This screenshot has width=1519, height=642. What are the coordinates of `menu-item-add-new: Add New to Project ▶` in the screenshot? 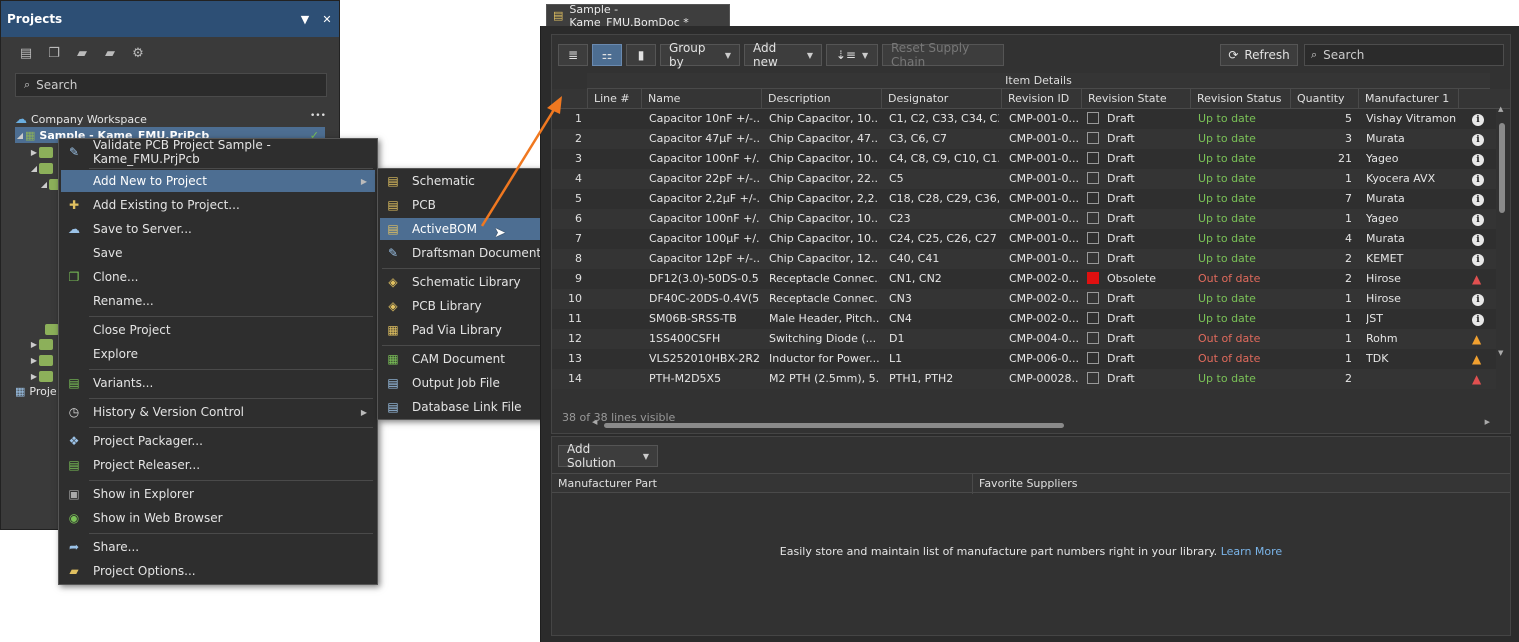 It's located at (218, 181).